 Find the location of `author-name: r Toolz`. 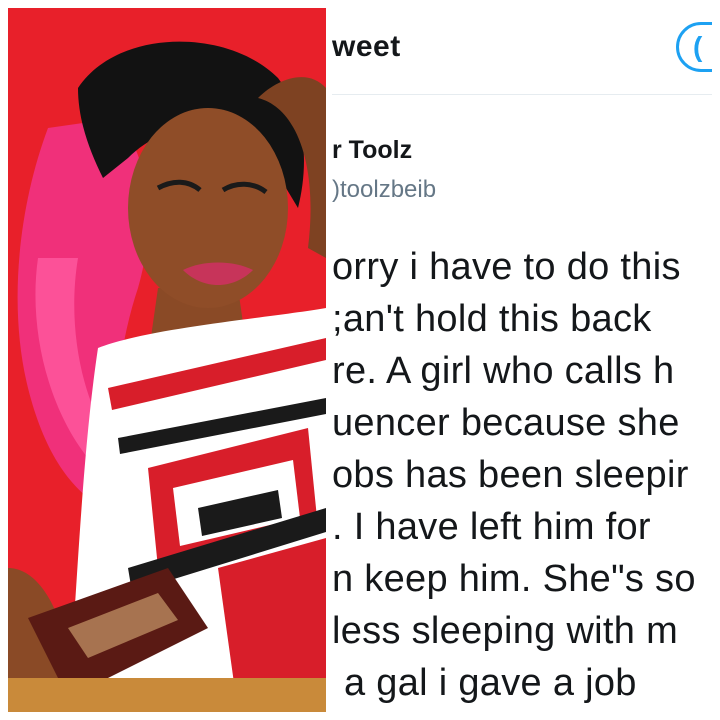

author-name: r Toolz is located at coordinates (372, 150).